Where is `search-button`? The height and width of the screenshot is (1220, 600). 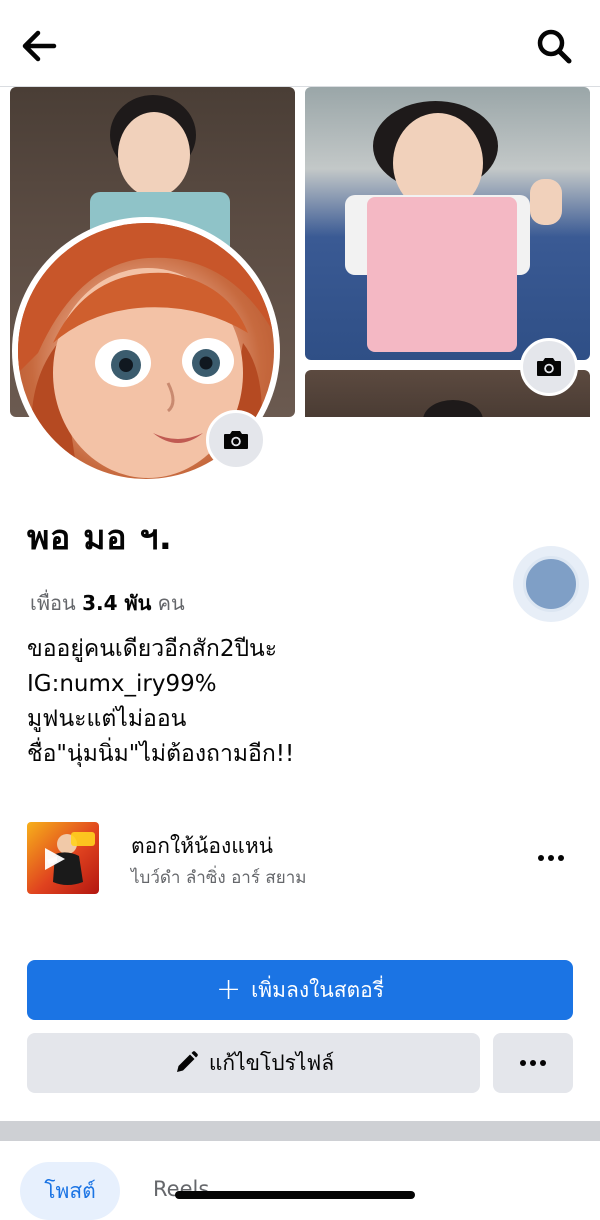 search-button is located at coordinates (554, 46).